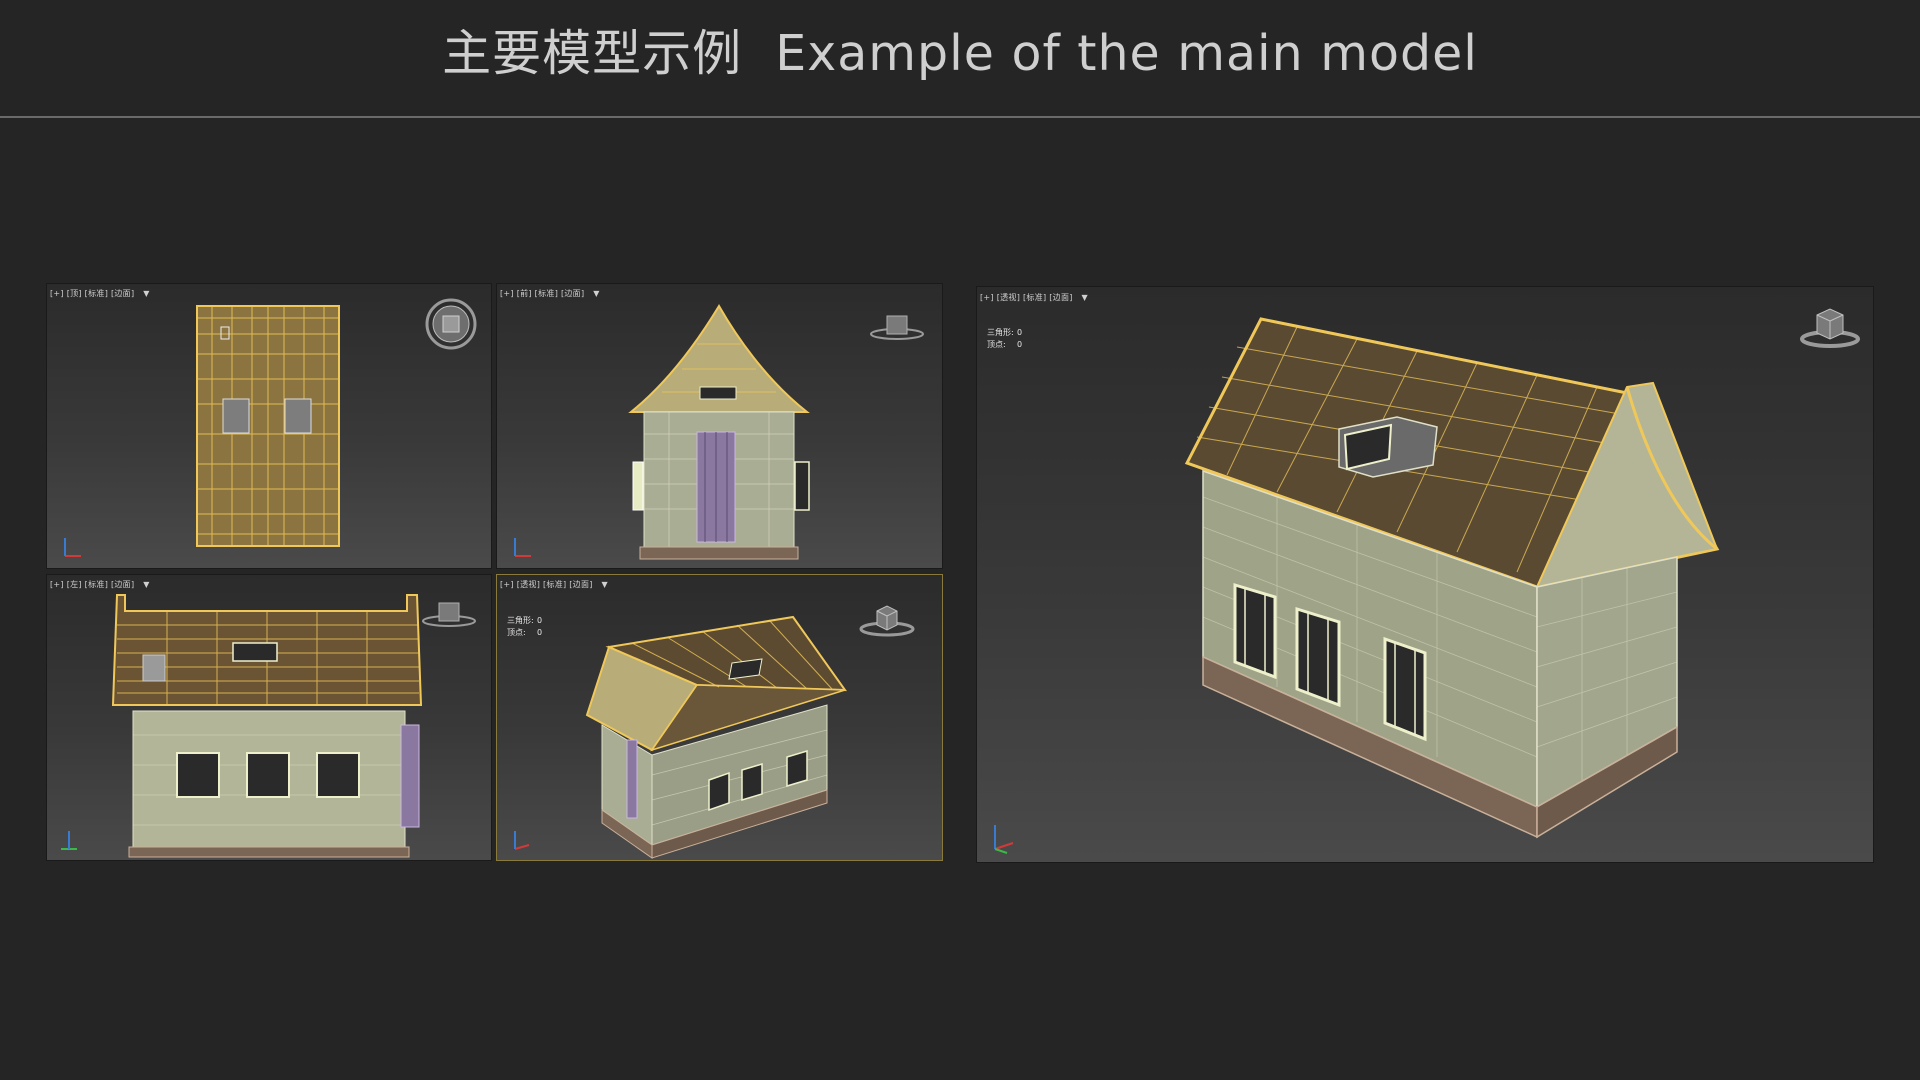 Image resolution: width=1920 pixels, height=1080 pixels. Describe the element at coordinates (449, 615) in the screenshot. I see `navcube-left-icon` at that location.